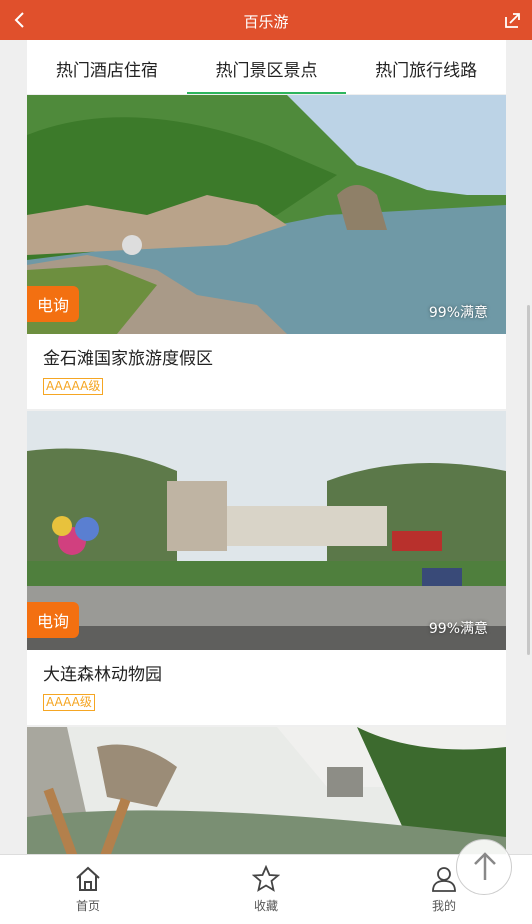 The image size is (532, 924). Describe the element at coordinates (128, 359) in the screenshot. I see `attraction-name: 金石滩国家旅游度假区` at that location.